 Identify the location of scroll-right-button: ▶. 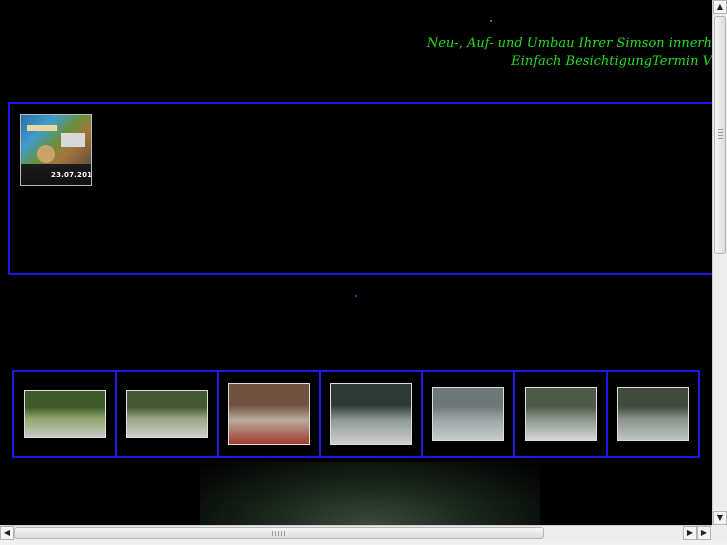
(690, 533).